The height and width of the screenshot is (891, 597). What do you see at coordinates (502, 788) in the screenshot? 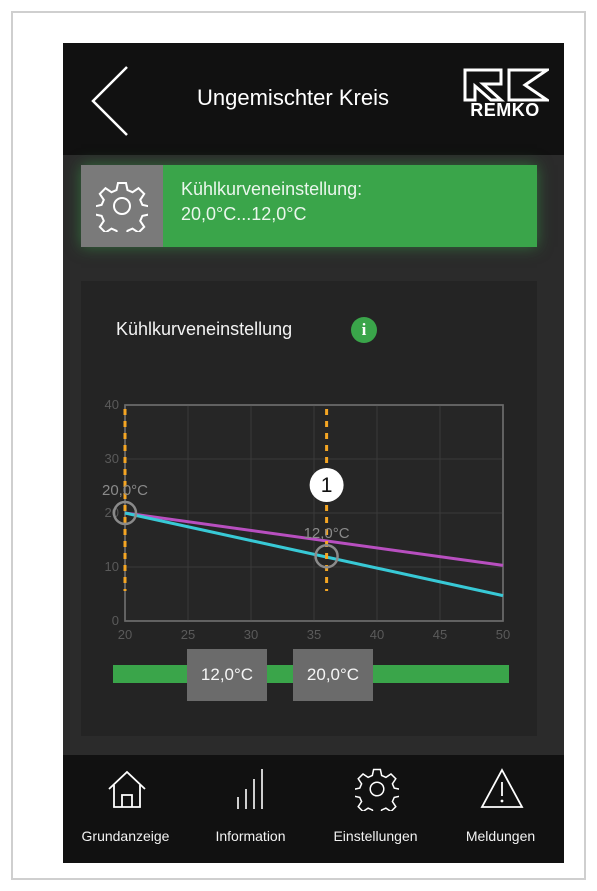
I see `warning-icon` at bounding box center [502, 788].